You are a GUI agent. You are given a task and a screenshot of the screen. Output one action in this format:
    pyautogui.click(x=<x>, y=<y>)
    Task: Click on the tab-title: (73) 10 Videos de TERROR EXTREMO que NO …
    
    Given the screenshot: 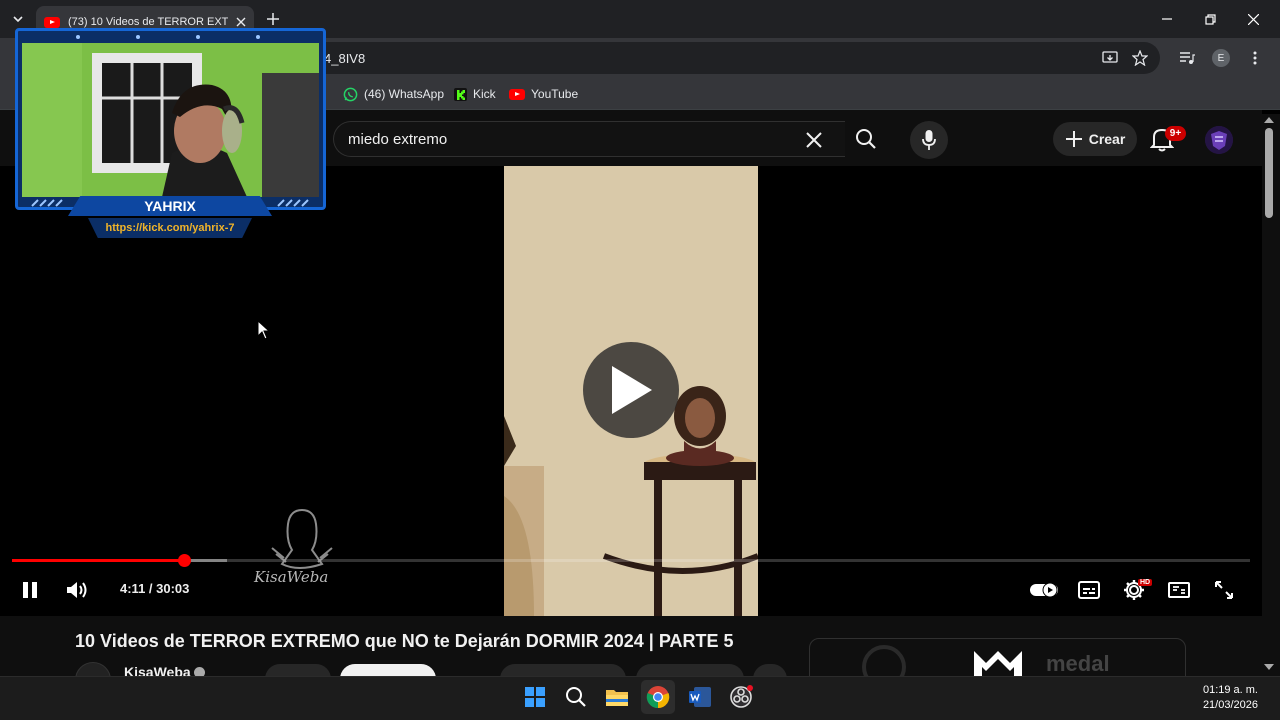 What is the action you would take?
    pyautogui.click(x=148, y=22)
    